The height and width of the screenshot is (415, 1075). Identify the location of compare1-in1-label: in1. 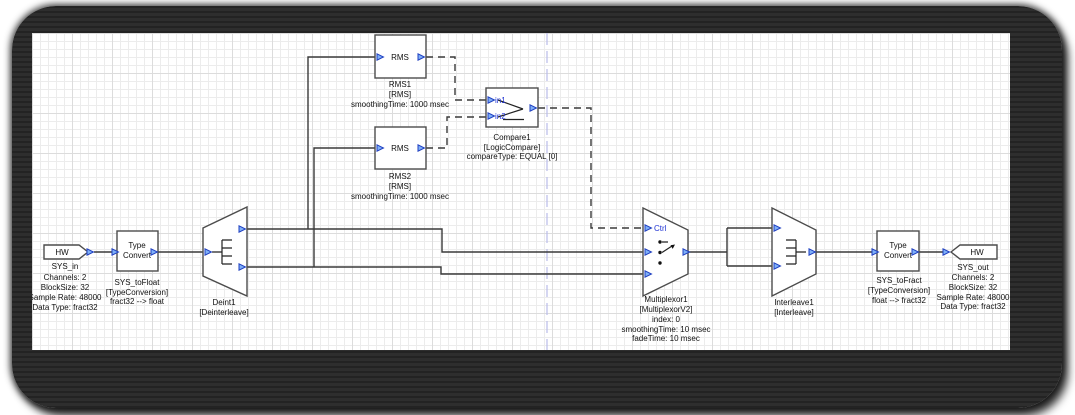
(500, 100).